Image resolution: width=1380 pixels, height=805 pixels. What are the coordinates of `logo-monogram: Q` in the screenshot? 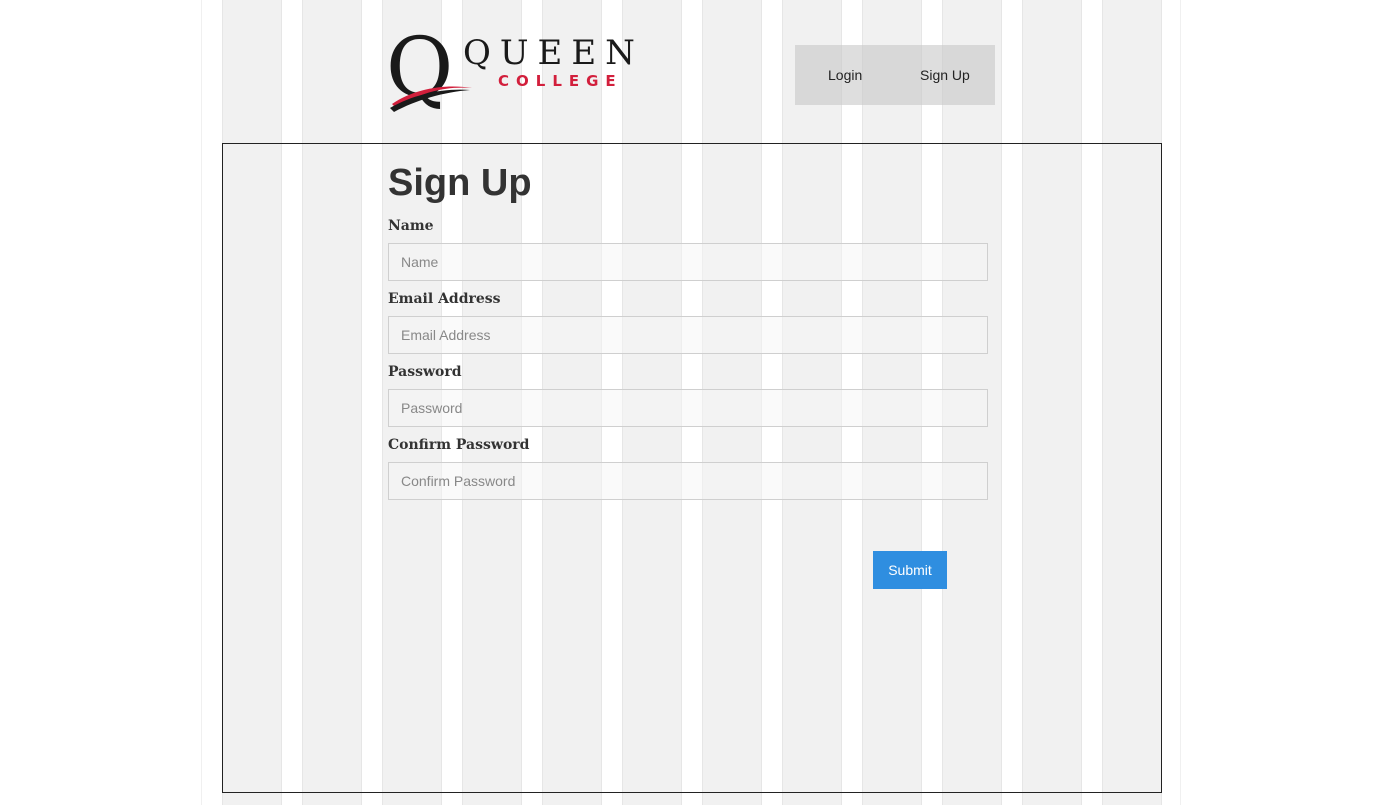 It's located at (419, 70).